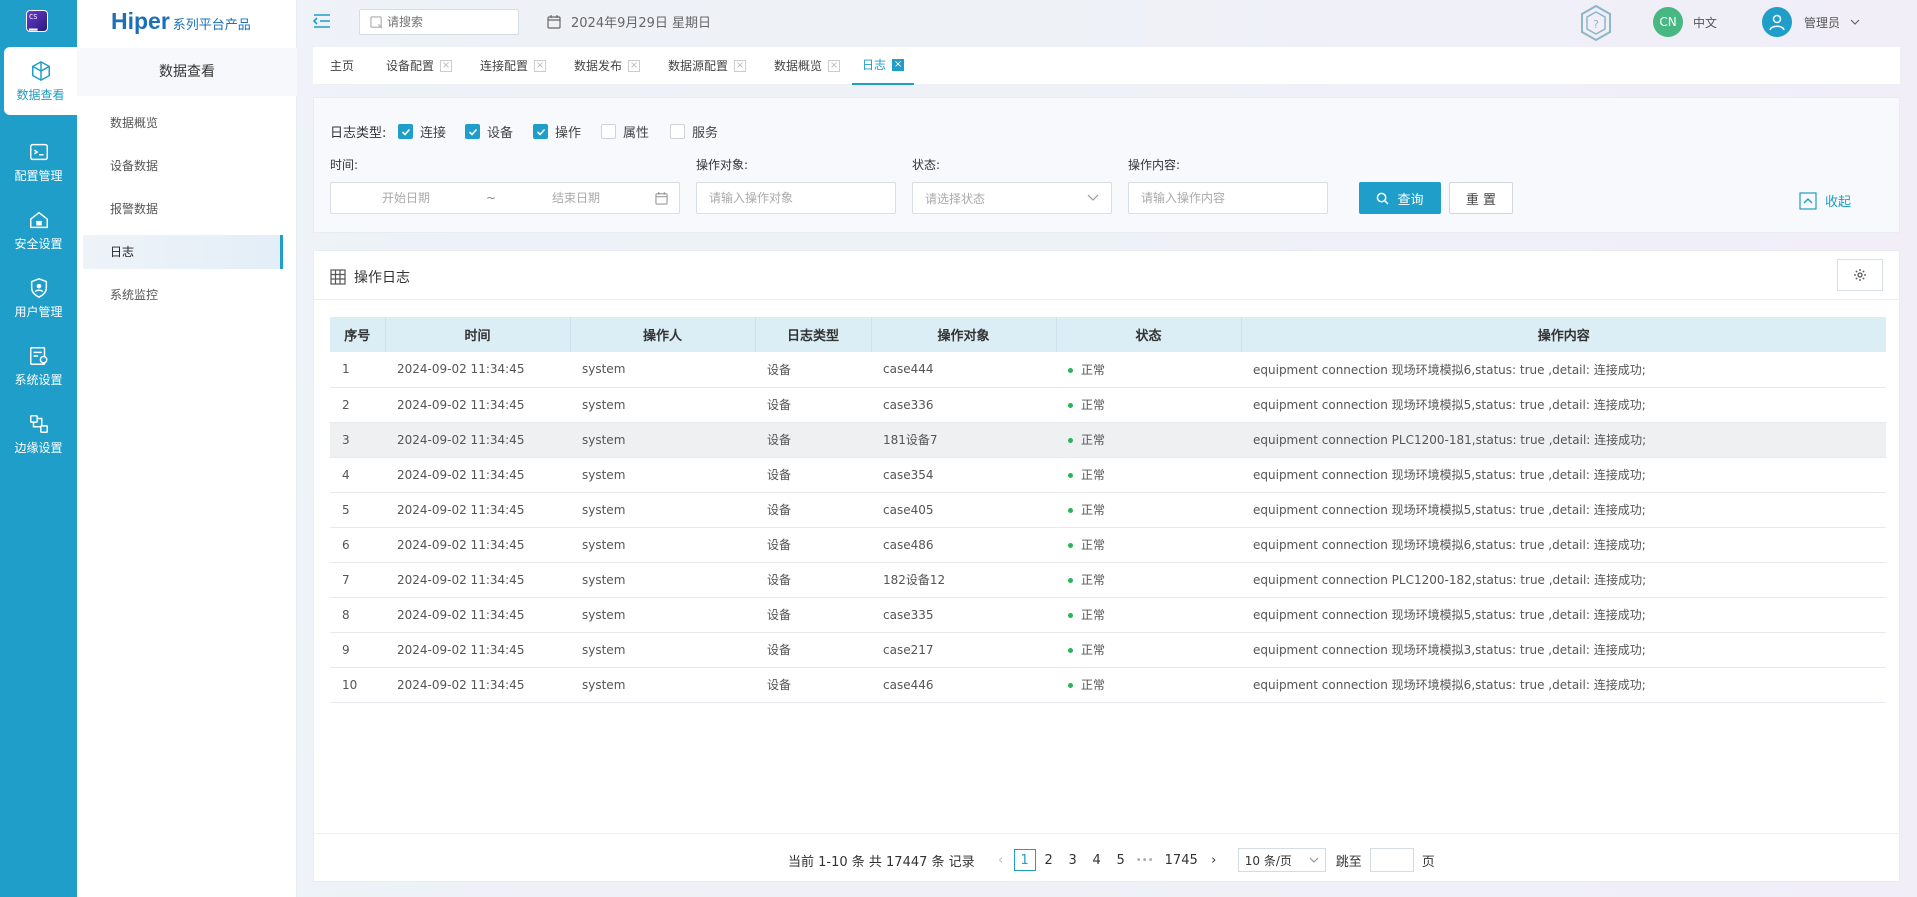 Image resolution: width=1917 pixels, height=897 pixels. I want to click on jump-input, so click(1391, 860).